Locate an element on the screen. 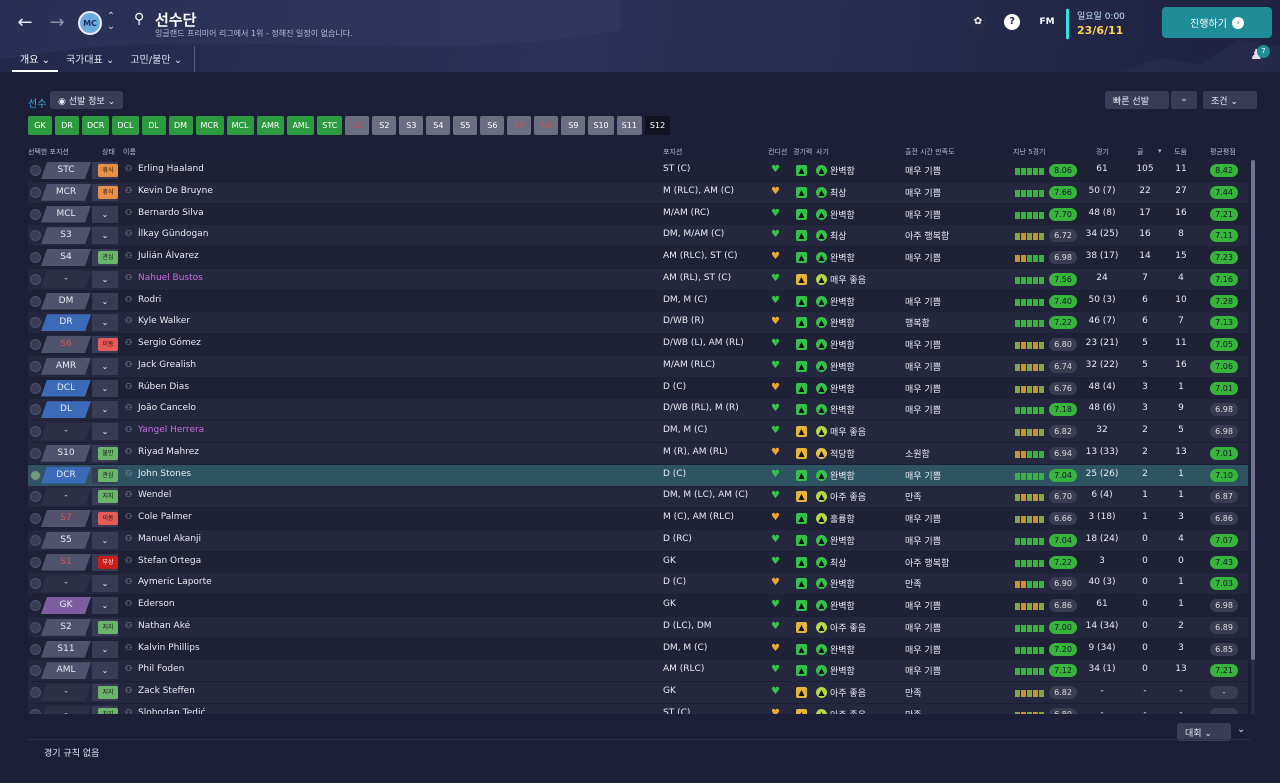 Image resolution: width=1280 pixels, height=783 pixels. col-name: 이름 is located at coordinates (129, 152).